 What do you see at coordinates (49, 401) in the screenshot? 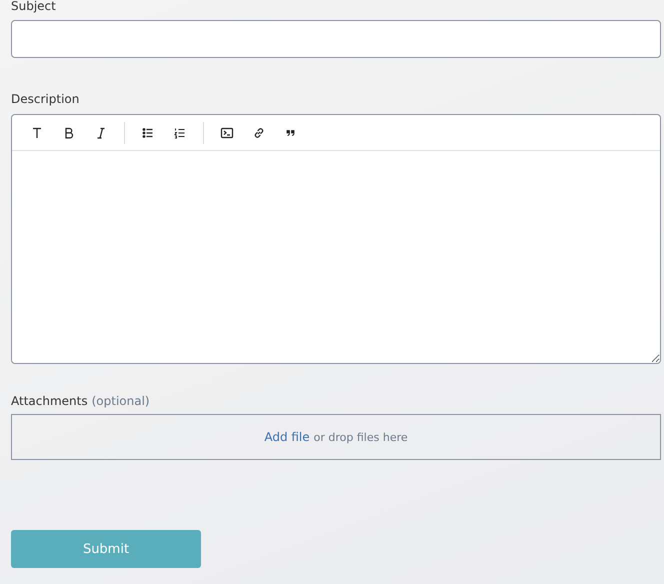
I see `attachments-label: Attachments` at bounding box center [49, 401].